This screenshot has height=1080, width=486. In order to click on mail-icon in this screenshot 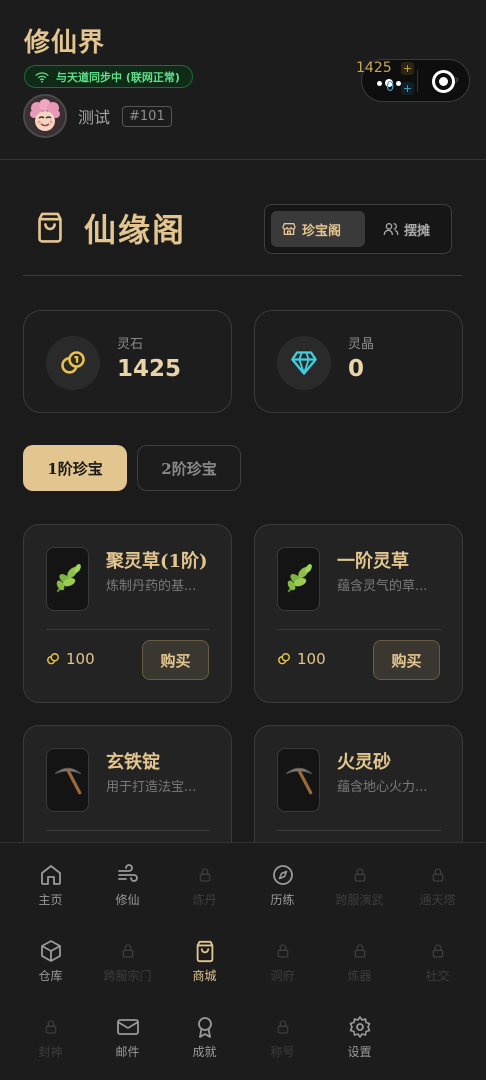, I will do `click(128, 1027)`.